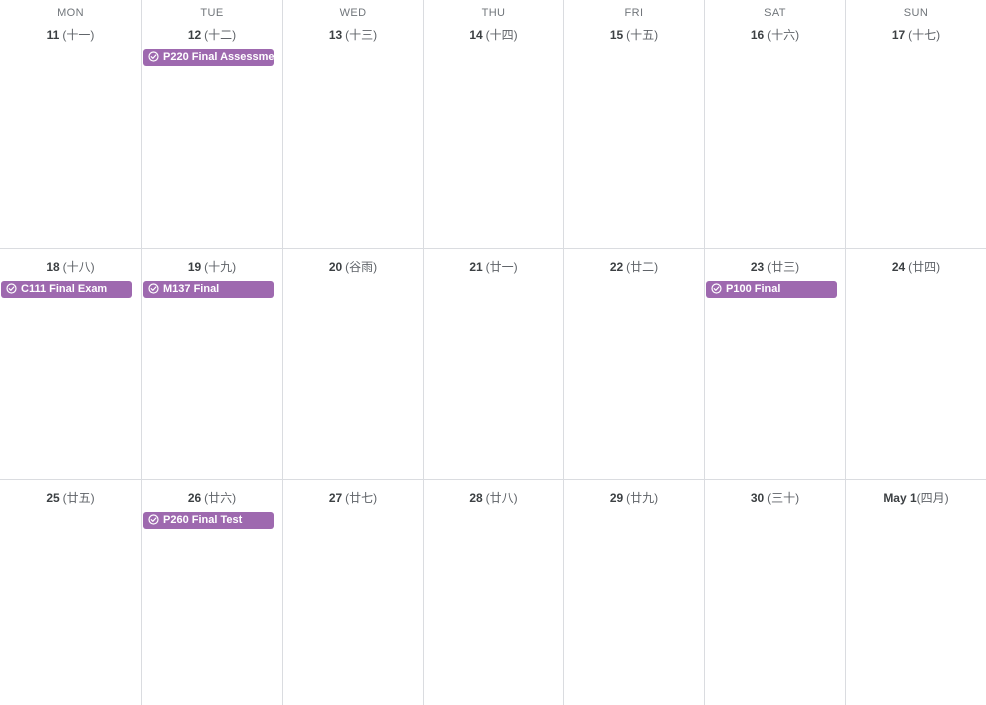 The width and height of the screenshot is (986, 705). I want to click on event-title: P260 Final Test, so click(203, 520).